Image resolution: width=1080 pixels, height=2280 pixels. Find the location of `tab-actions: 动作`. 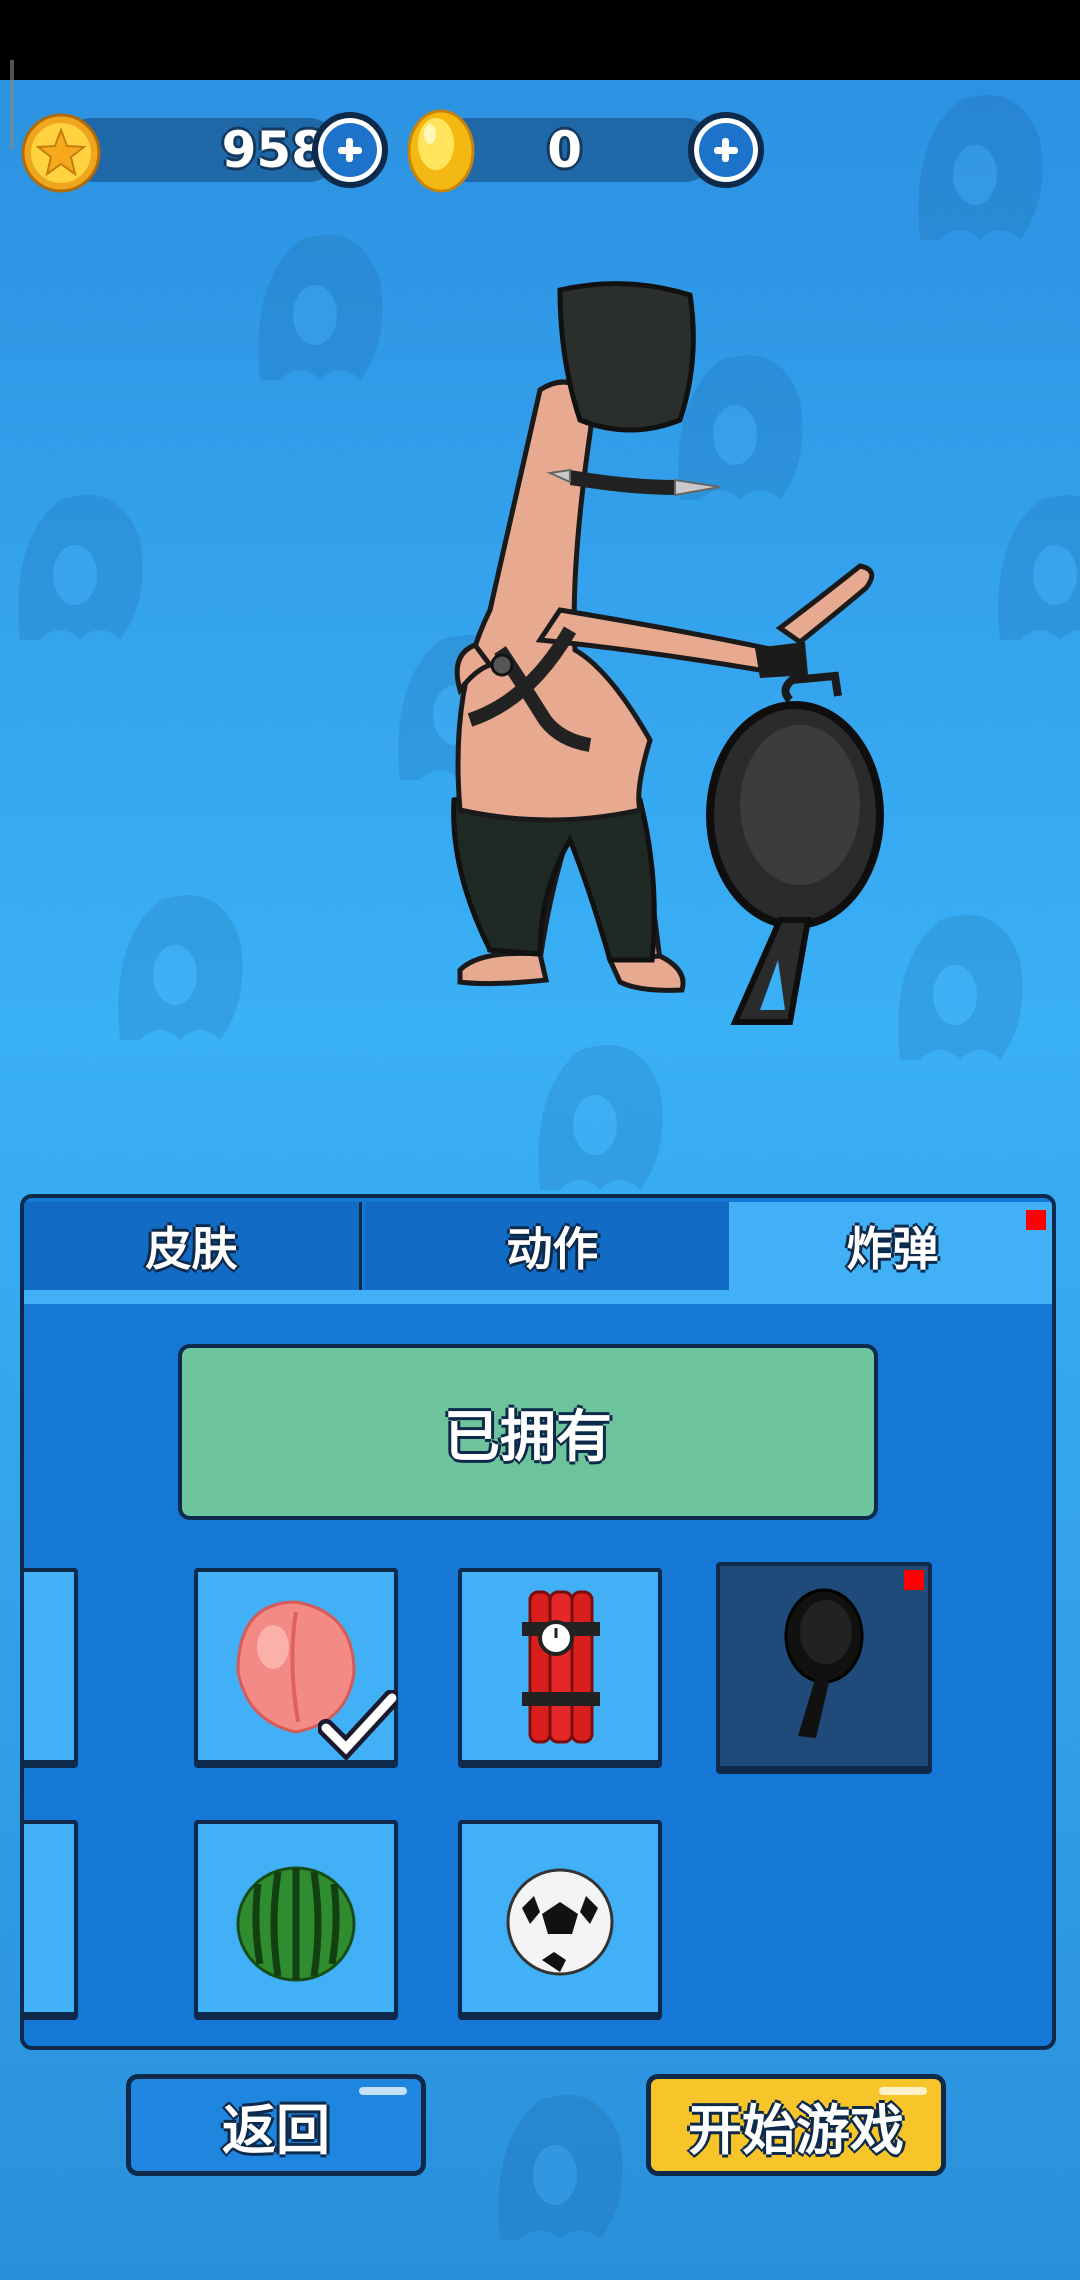

tab-actions: 动作 is located at coordinates (554, 1246).